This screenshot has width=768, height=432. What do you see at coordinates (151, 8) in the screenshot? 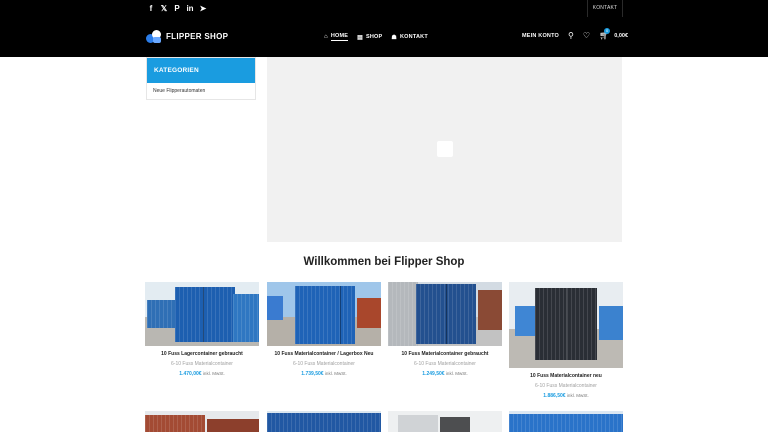
I see `facebook-icon: f` at bounding box center [151, 8].